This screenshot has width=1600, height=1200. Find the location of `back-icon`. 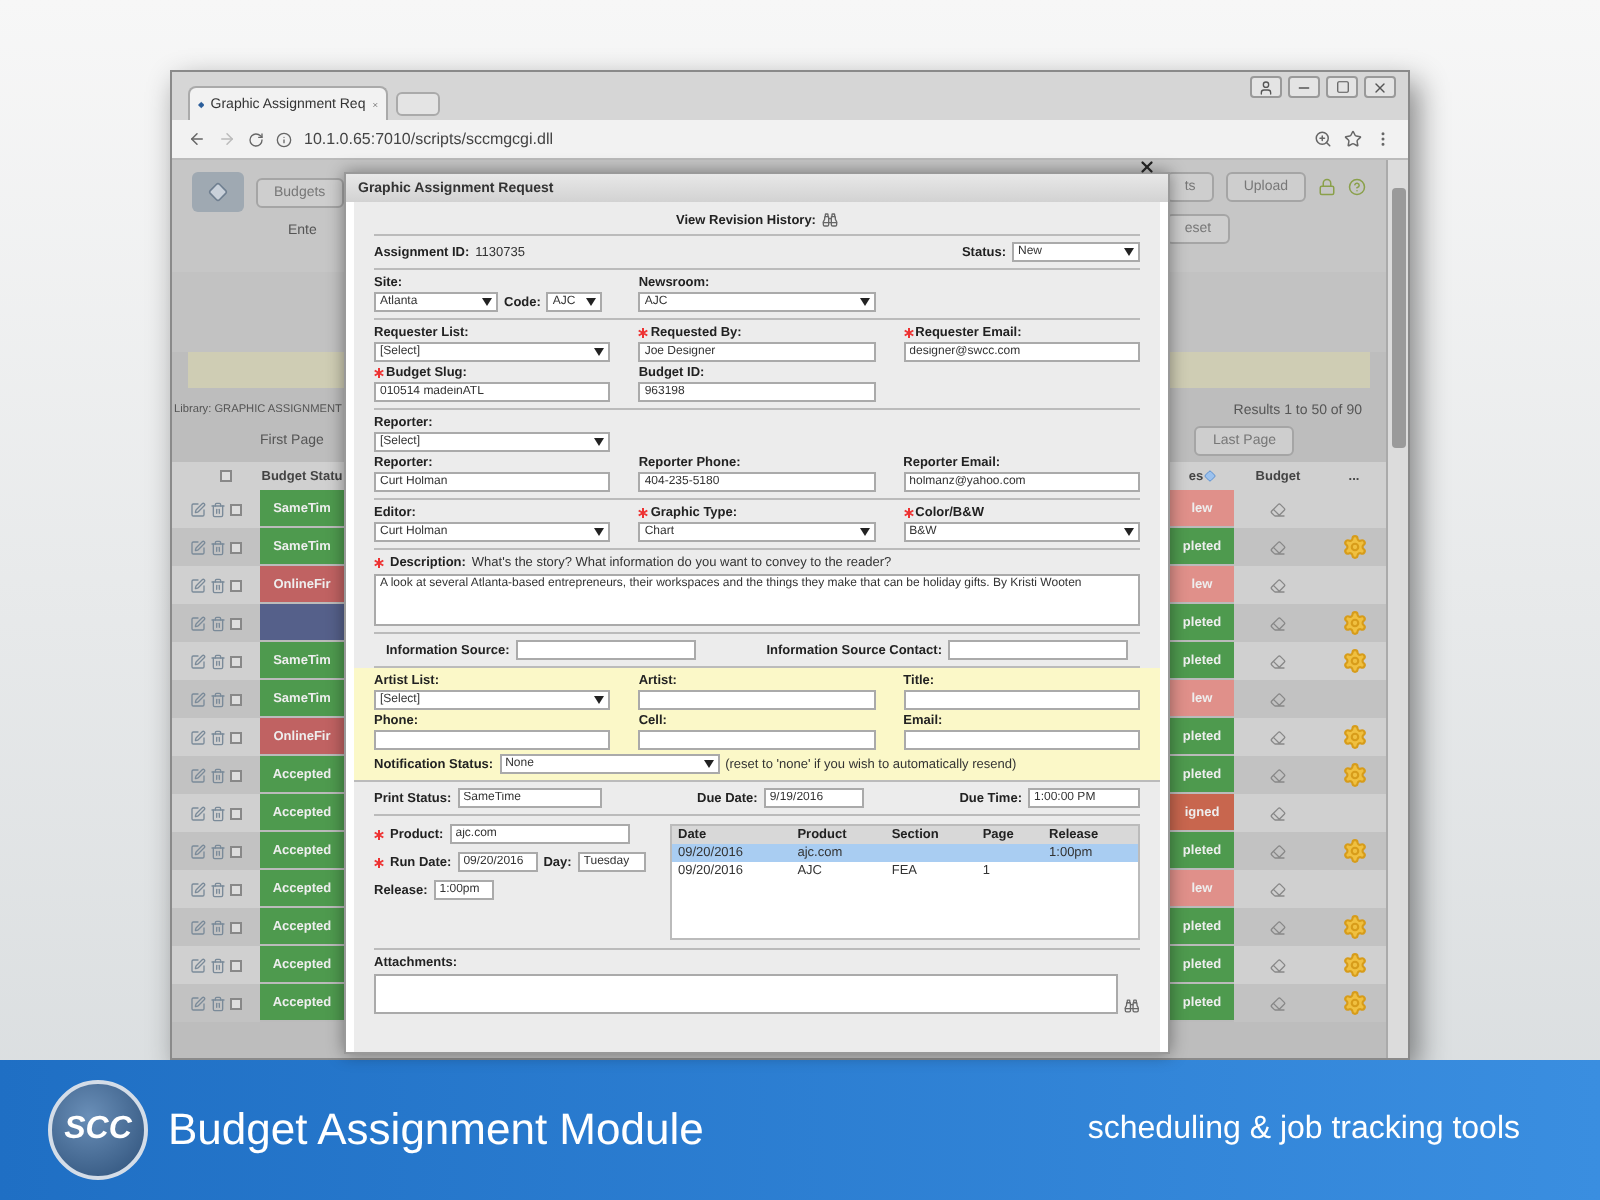

back-icon is located at coordinates (197, 139).